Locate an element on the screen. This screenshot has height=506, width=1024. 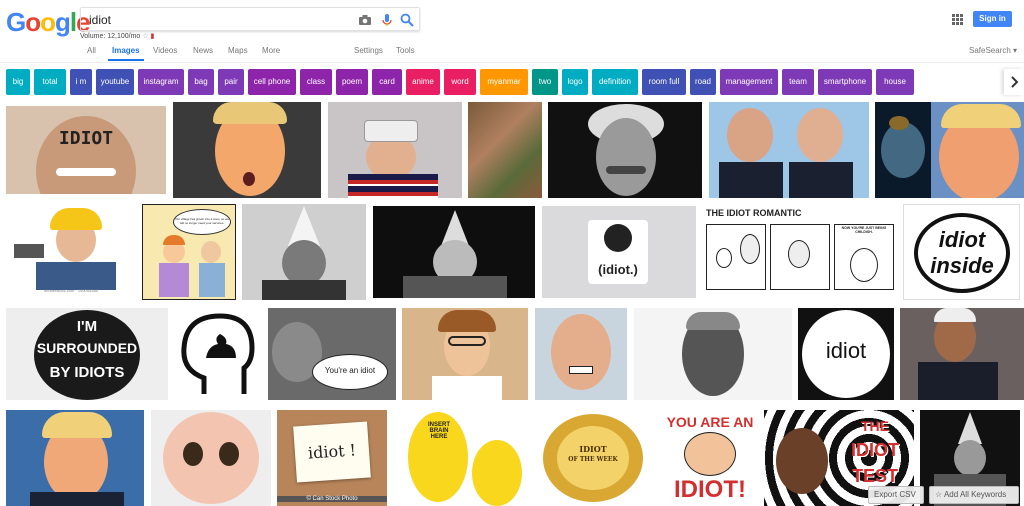
tab-tools: Tools is located at coordinates (405, 50).